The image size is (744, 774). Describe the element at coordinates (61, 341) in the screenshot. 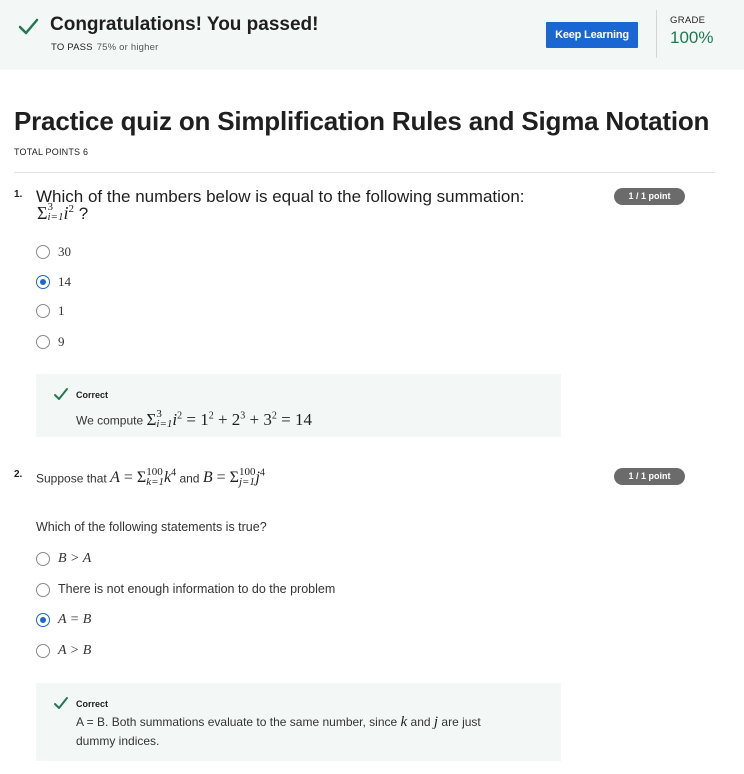

I see `option-label: 9` at that location.